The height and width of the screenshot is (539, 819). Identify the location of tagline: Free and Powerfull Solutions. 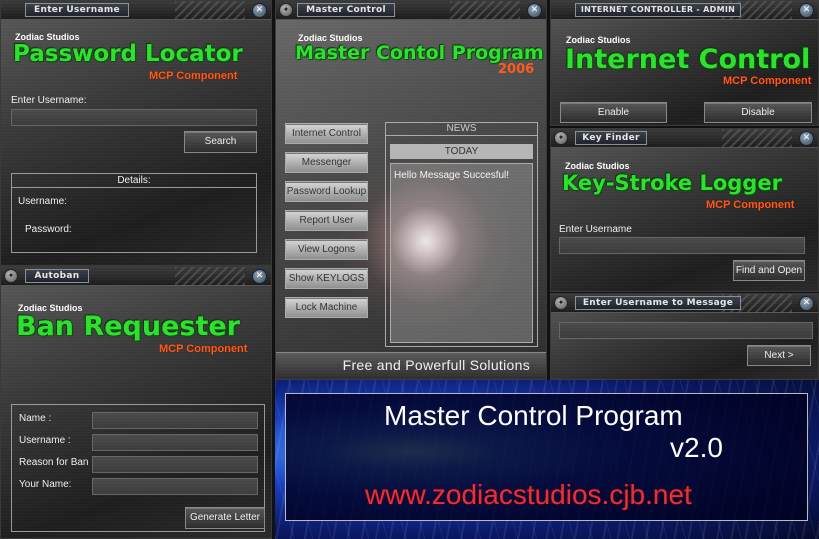
(436, 365).